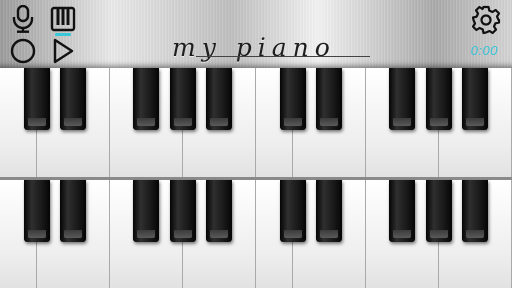 The image size is (512, 288). I want to click on piano-keys-icon, so click(63, 19).